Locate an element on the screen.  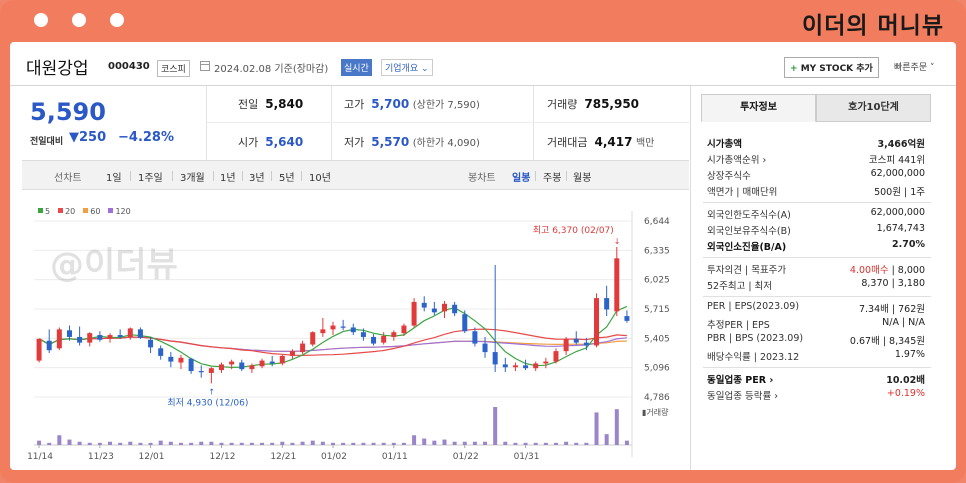
info-row-label: PER | EPS(2023.09) is located at coordinates (753, 306).